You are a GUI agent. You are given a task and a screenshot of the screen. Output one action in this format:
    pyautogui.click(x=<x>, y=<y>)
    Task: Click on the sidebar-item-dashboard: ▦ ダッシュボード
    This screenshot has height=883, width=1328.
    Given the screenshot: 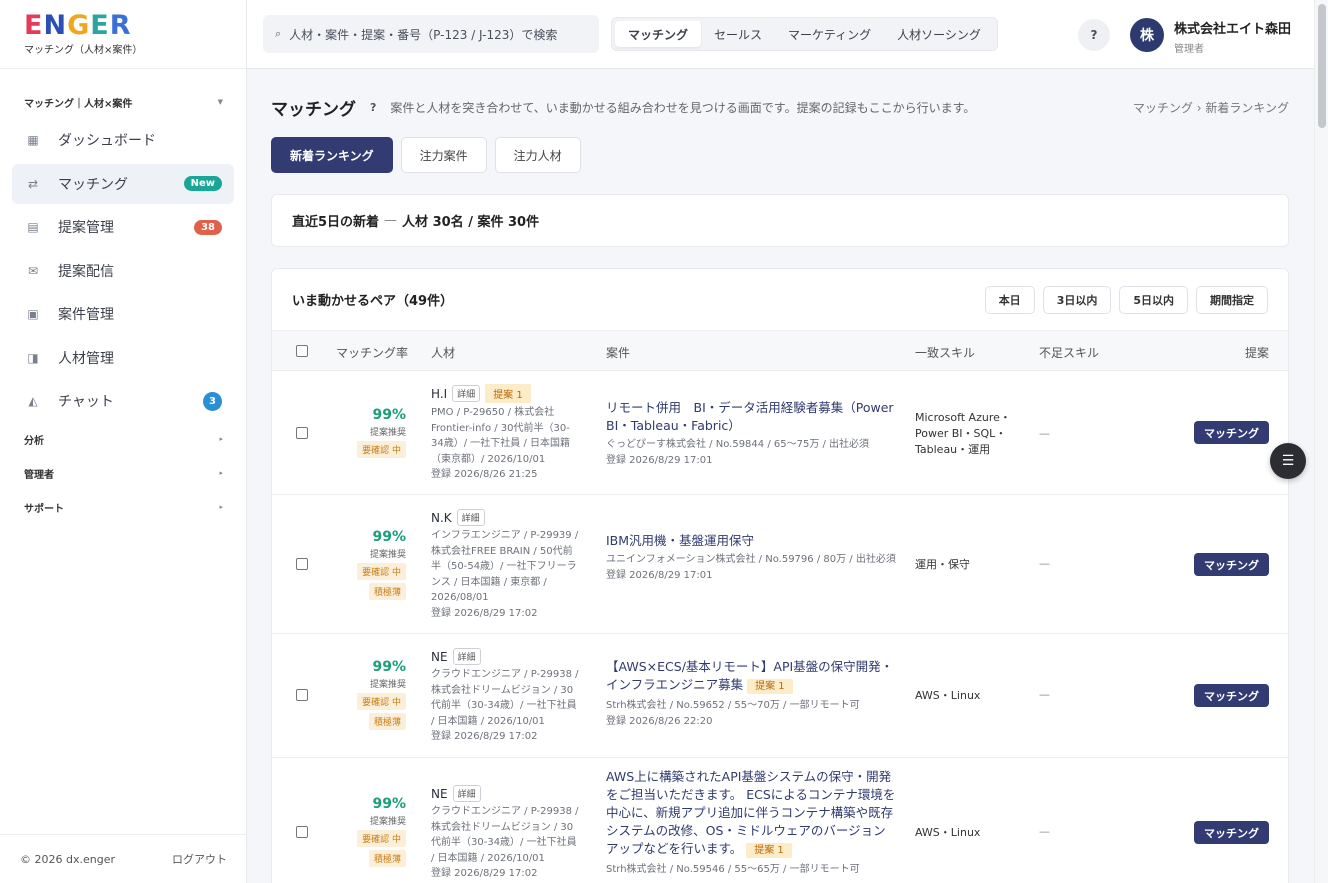 What is the action you would take?
    pyautogui.click(x=123, y=140)
    